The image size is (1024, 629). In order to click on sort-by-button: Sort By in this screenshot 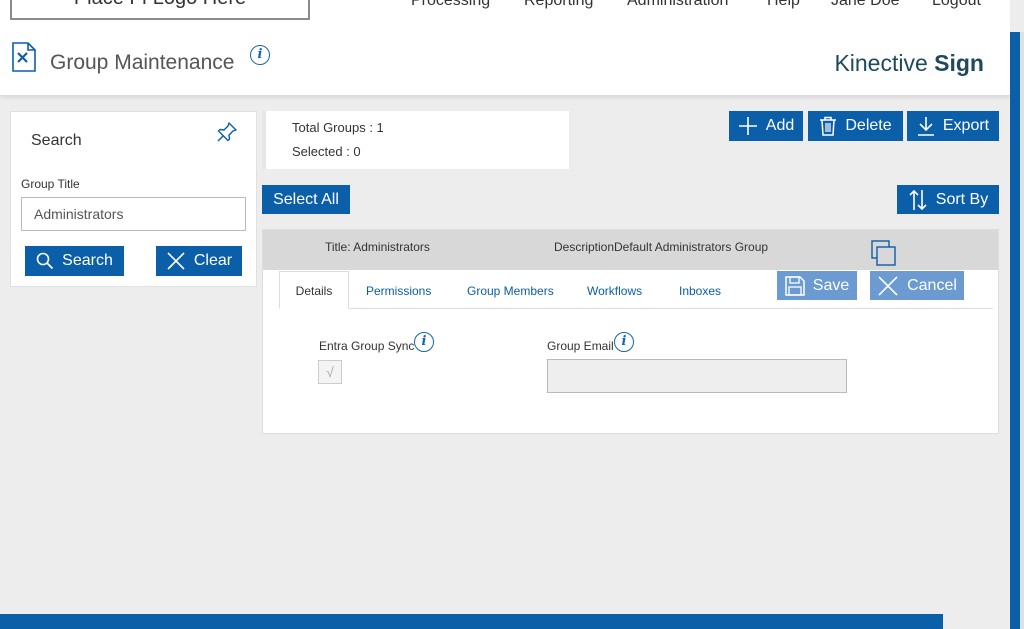, I will do `click(948, 199)`.